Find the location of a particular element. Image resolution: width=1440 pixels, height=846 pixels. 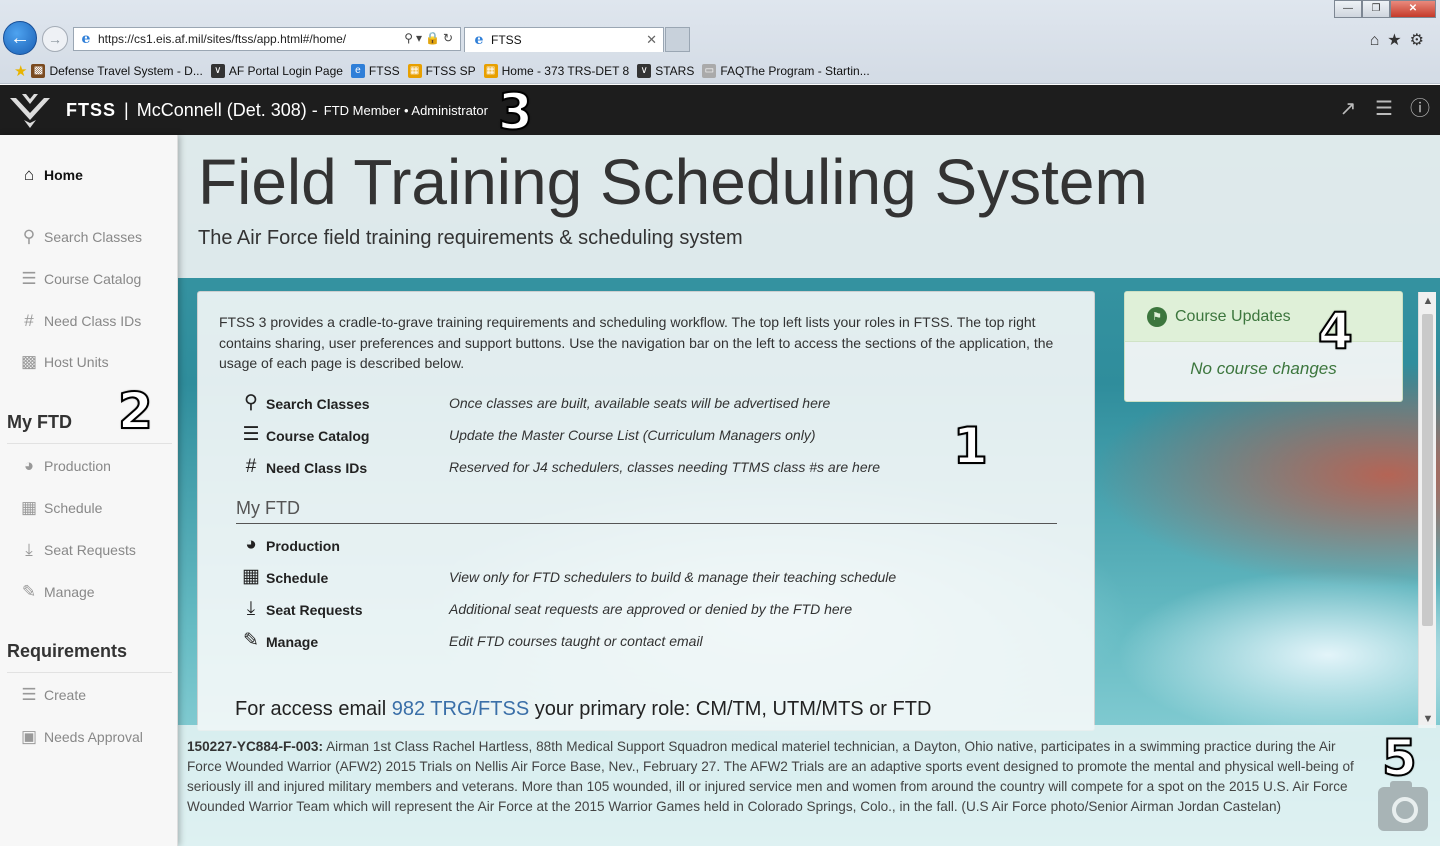

annotation-marker-5: 5 is located at coordinates (1399, 758).